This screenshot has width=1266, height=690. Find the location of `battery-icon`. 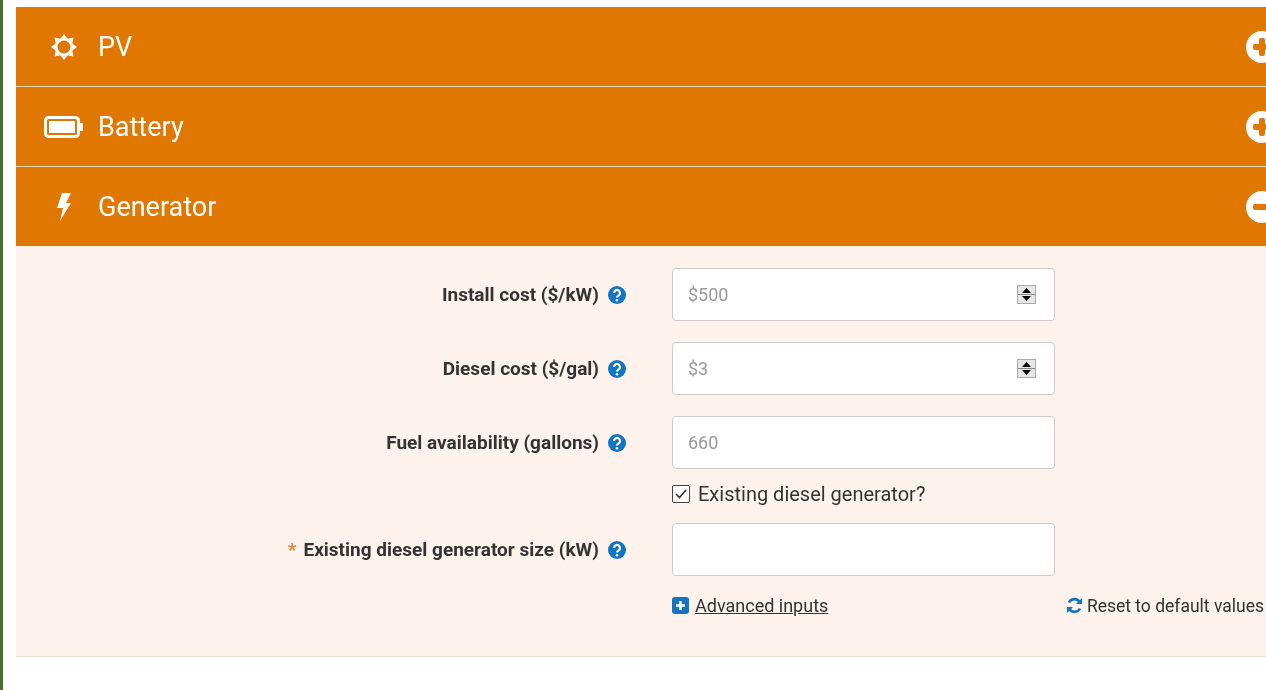

battery-icon is located at coordinates (64, 126).